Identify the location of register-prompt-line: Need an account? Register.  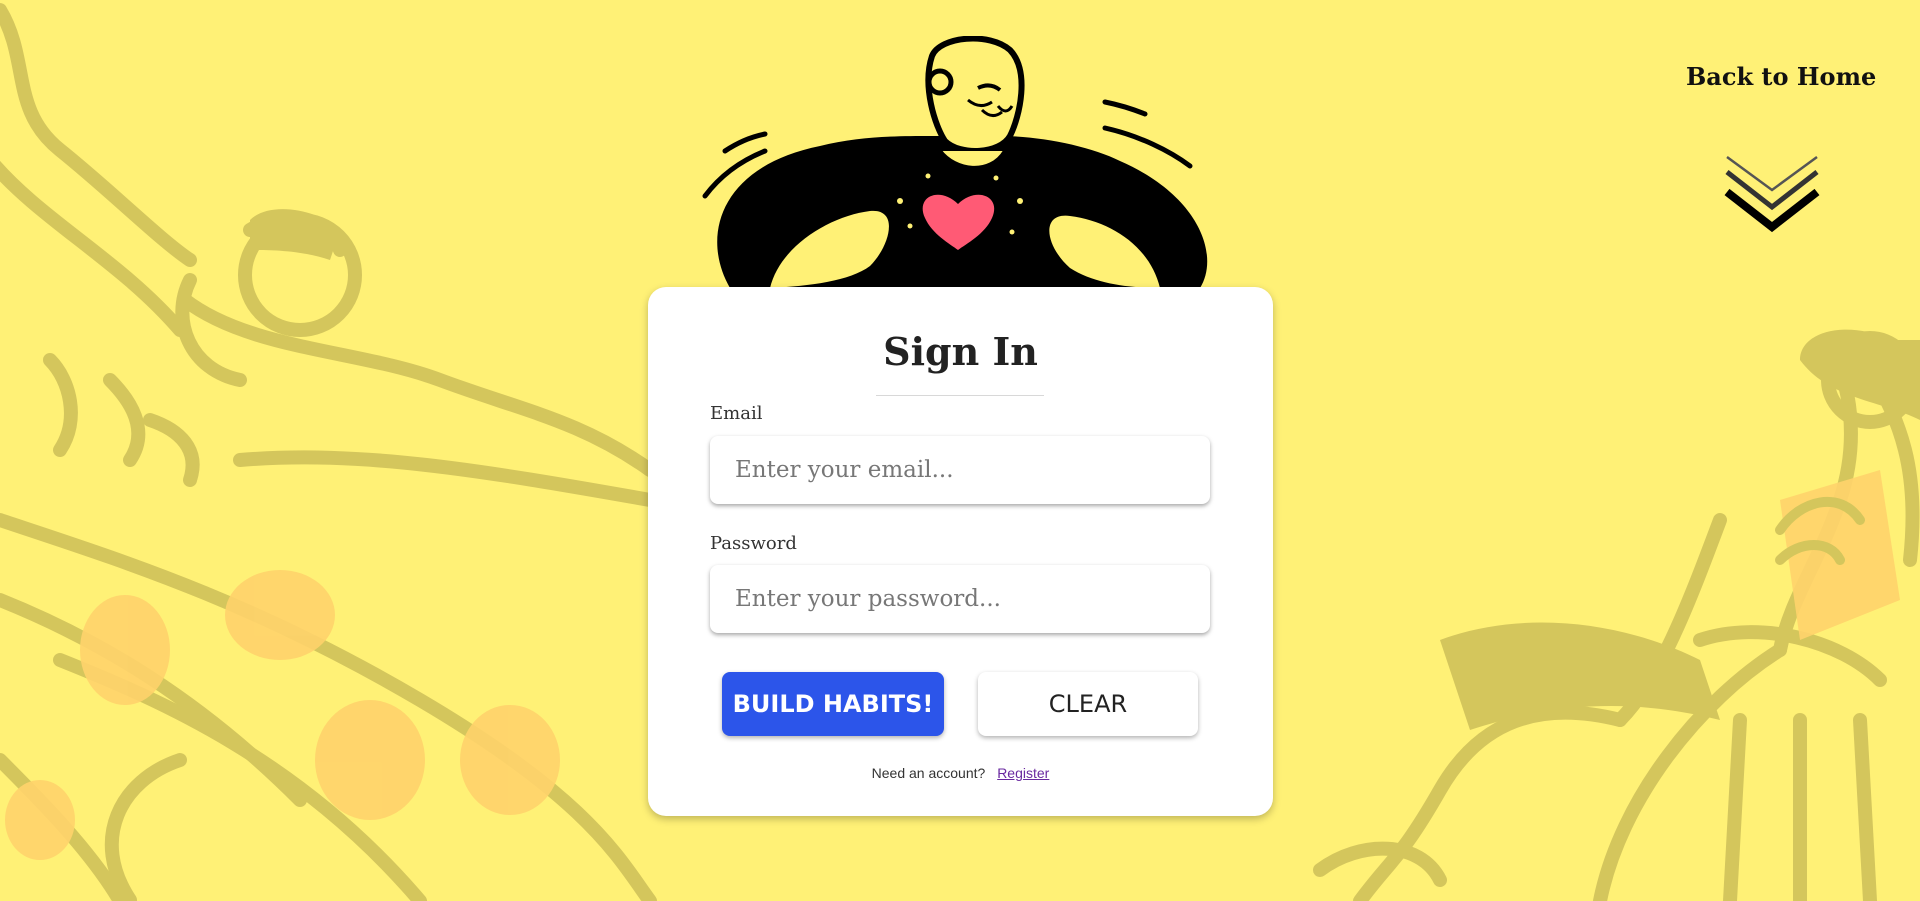
(960, 773).